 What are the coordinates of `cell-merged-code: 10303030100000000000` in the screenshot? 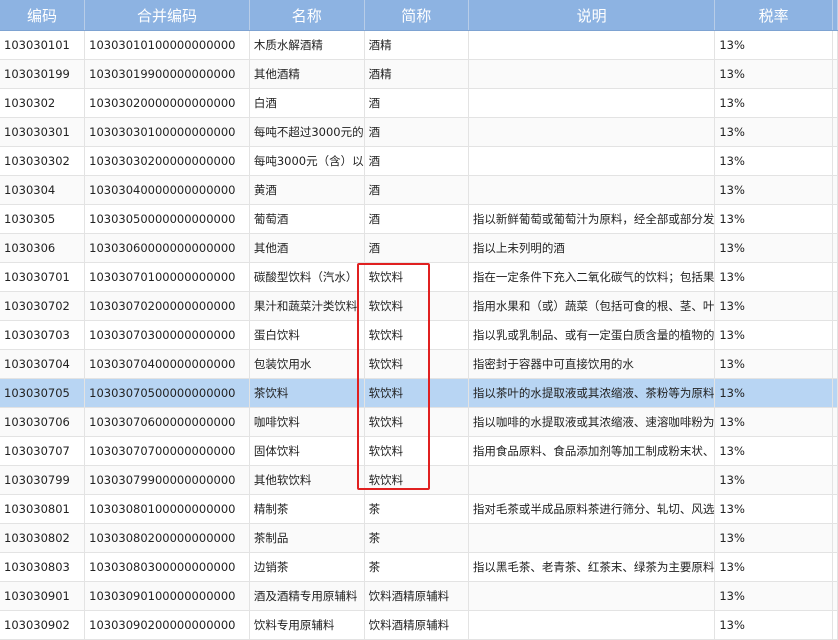 It's located at (167, 132).